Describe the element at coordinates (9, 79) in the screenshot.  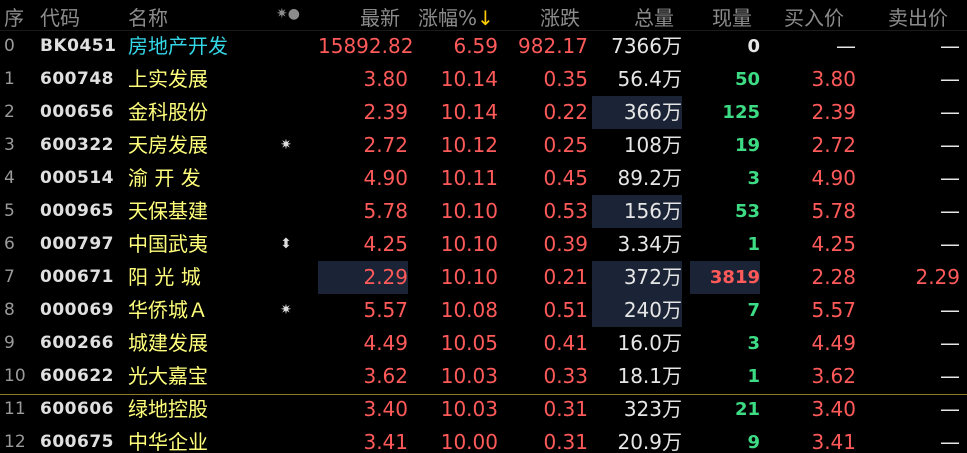
I see `row-seq: 1` at that location.